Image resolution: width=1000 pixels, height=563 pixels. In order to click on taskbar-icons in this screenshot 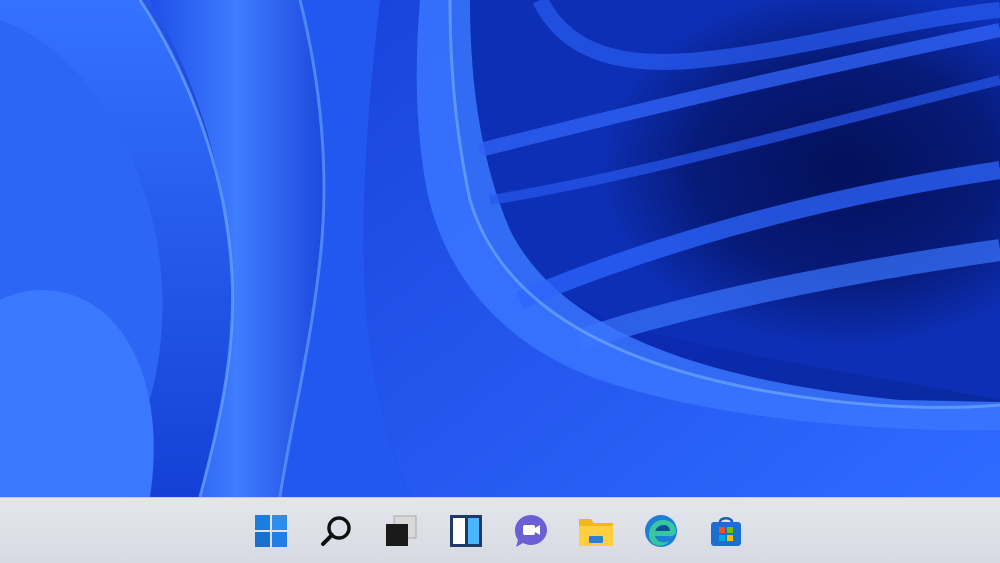, I will do `click(498, 531)`.